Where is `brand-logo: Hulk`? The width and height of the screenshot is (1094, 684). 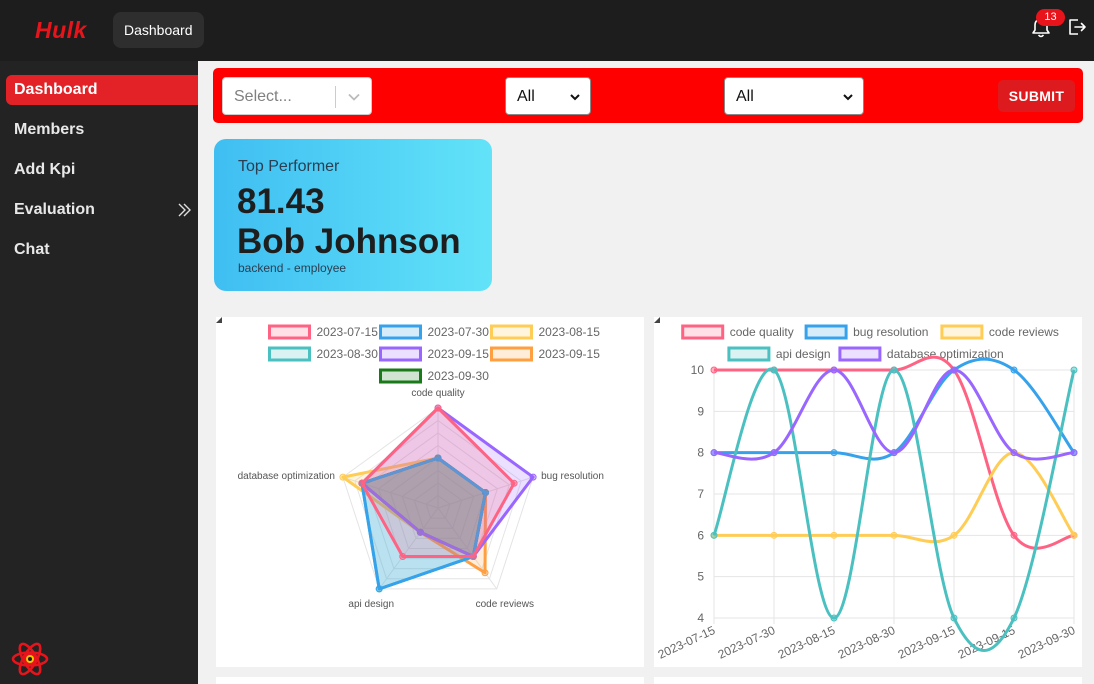
brand-logo: Hulk is located at coordinates (61, 30).